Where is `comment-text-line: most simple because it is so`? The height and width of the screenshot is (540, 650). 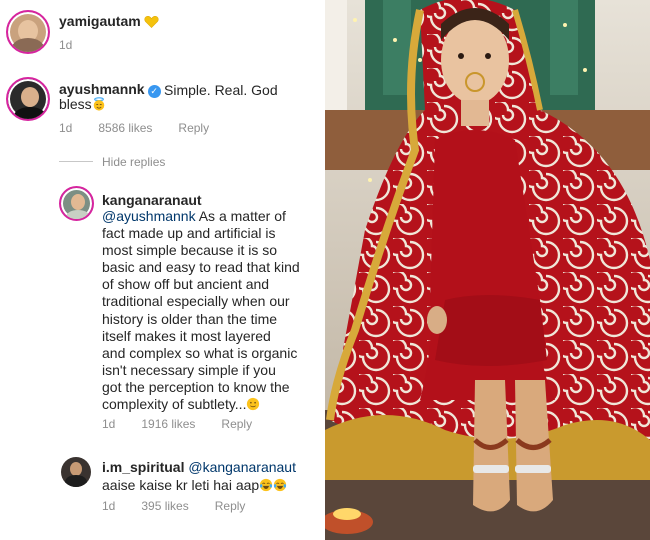
comment-text-line: most simple because it is so is located at coordinates (190, 250).